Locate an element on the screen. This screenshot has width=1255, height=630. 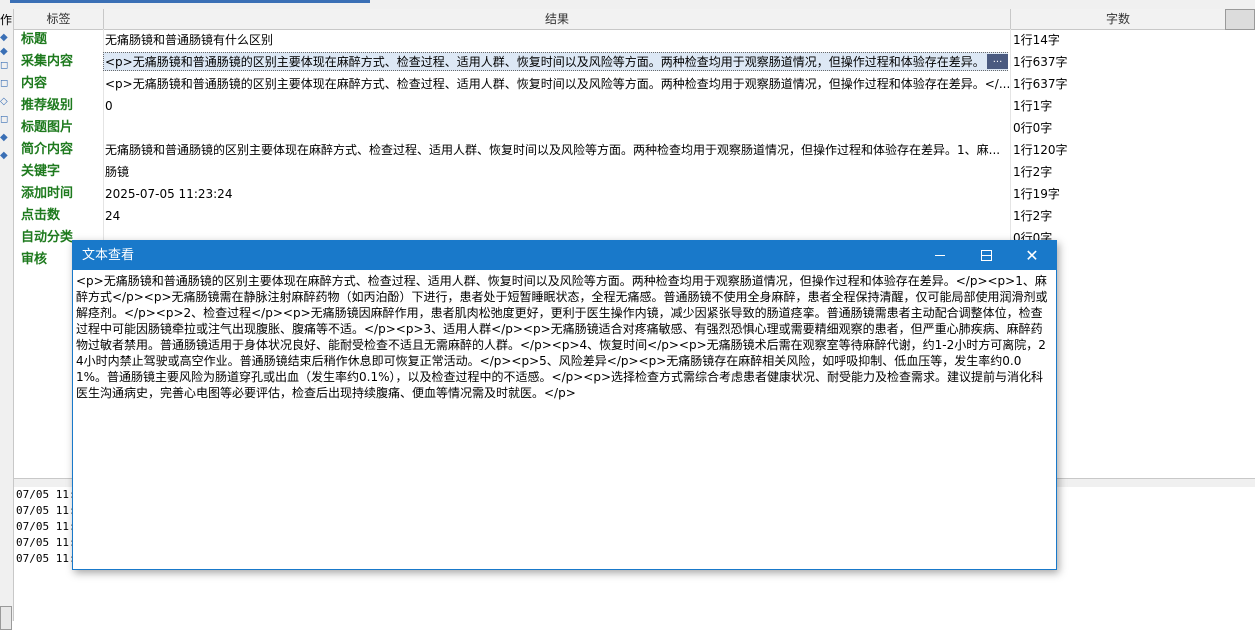
table-row: 标题图片 0行0字 is located at coordinates (634, 128).